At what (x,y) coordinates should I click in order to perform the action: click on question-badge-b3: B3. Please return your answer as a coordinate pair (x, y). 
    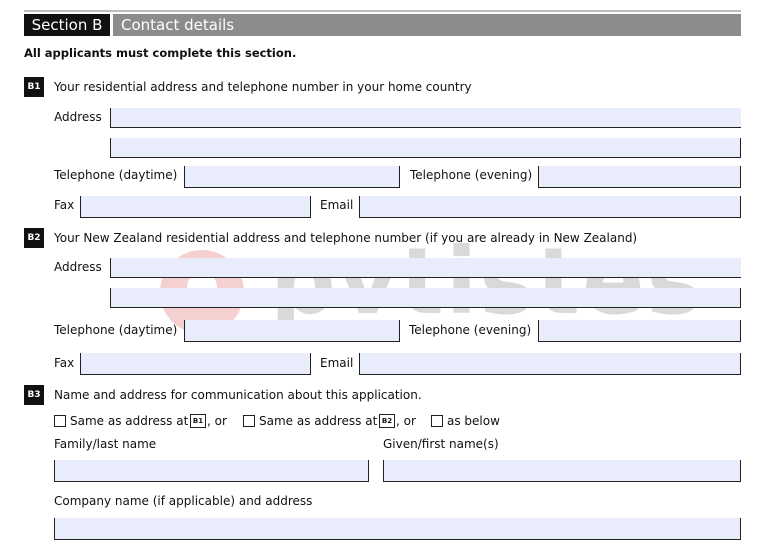
    Looking at the image, I should click on (34, 395).